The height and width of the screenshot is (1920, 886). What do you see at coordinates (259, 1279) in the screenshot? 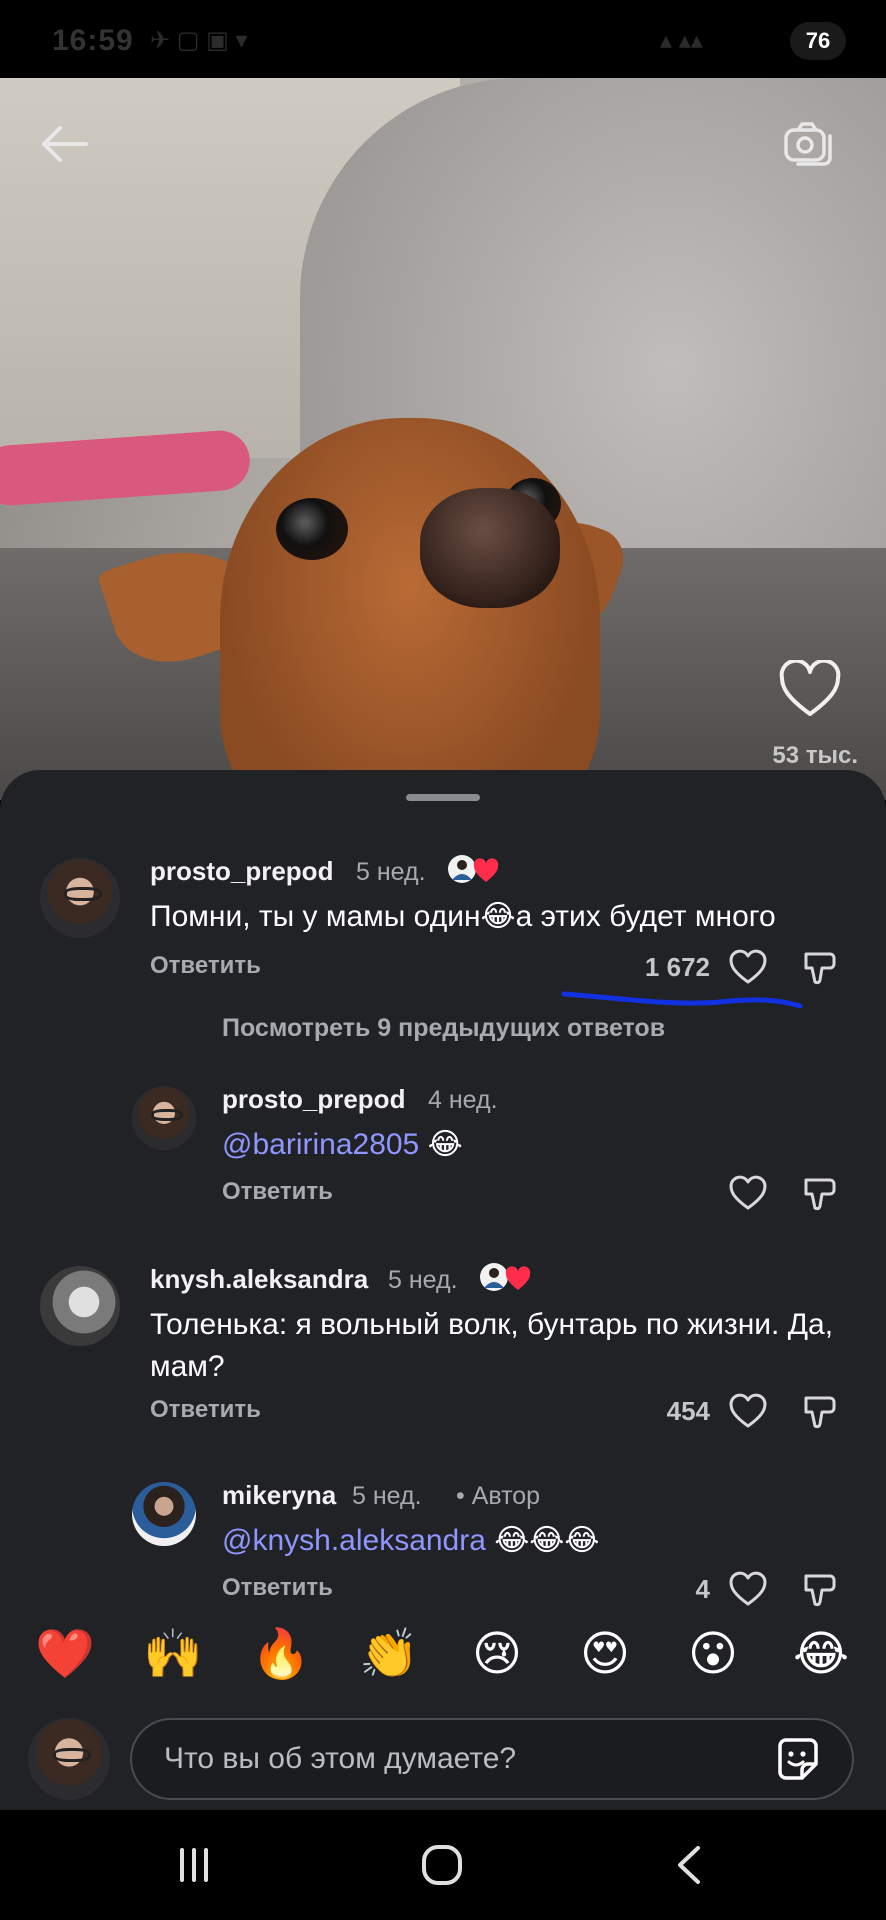
I see `comment-username: knysh.aleksandra` at bounding box center [259, 1279].